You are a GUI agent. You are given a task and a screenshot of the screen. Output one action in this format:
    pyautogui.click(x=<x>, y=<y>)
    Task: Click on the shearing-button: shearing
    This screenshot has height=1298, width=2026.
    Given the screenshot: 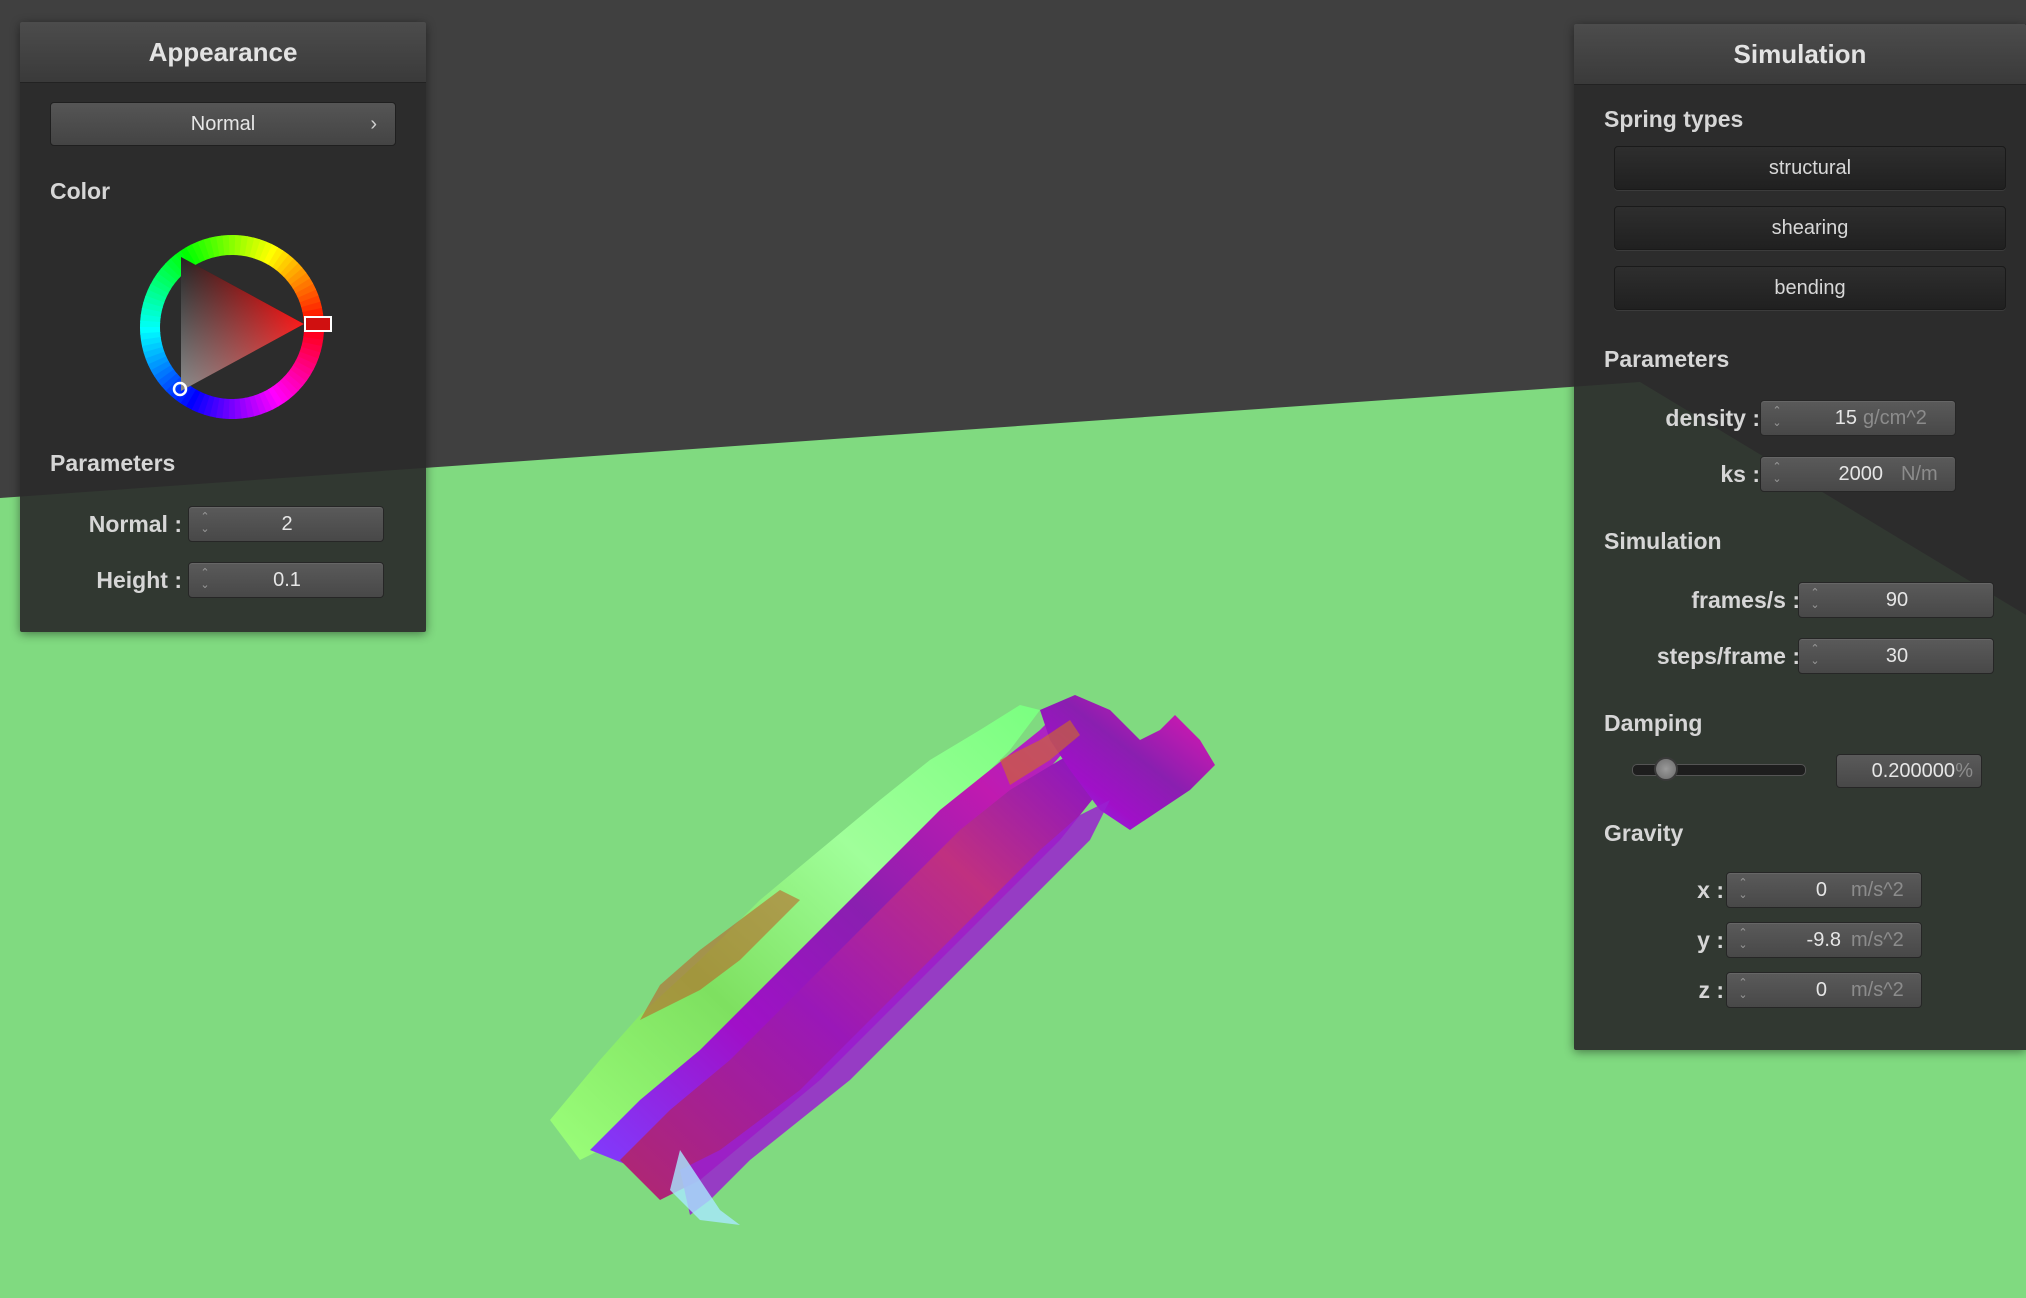 What is the action you would take?
    pyautogui.click(x=1810, y=228)
    